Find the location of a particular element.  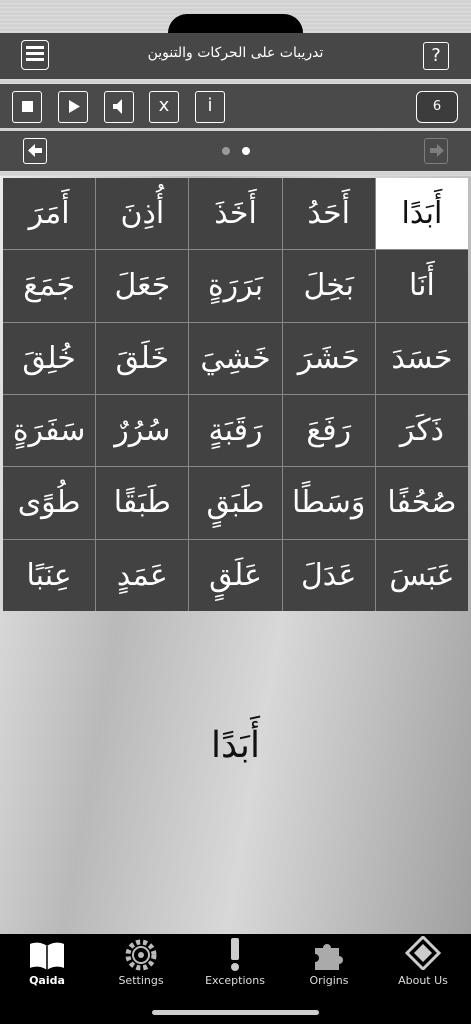

word-cell: طَبَقًا is located at coordinates (142, 503).